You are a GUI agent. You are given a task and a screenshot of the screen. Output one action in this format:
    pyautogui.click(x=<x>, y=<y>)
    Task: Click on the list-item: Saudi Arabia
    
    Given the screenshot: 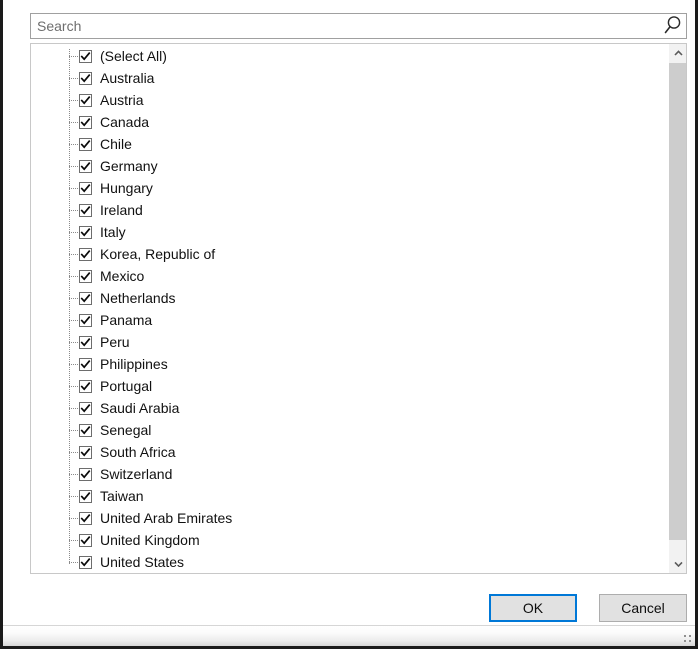 What is the action you would take?
    pyautogui.click(x=349, y=408)
    